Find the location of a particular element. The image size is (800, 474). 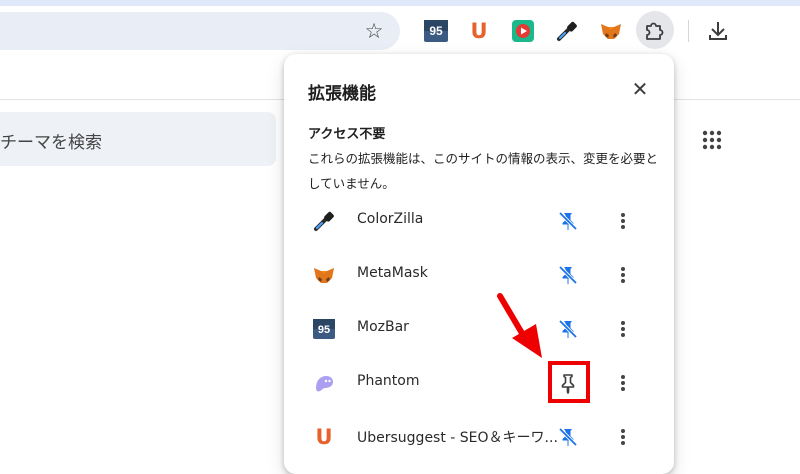

video-icon is located at coordinates (523, 31).